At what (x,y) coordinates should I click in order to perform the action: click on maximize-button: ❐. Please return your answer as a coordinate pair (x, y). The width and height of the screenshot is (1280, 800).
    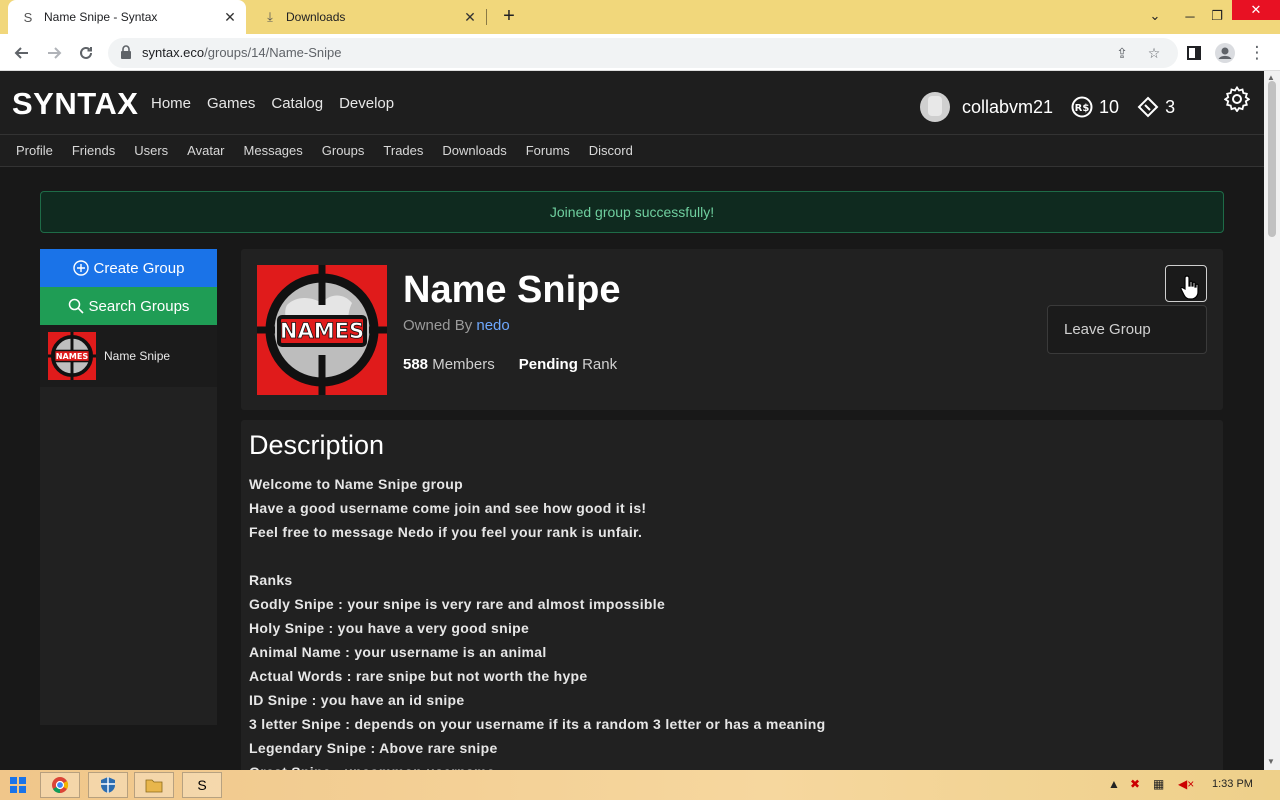
    Looking at the image, I should click on (1217, 16).